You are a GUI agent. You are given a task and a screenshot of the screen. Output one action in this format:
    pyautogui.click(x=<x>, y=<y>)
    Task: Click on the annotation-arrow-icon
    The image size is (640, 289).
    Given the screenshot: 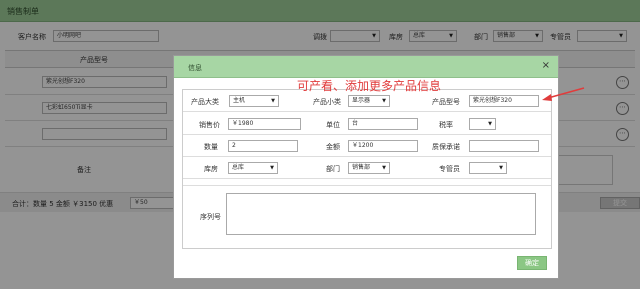 What is the action you would take?
    pyautogui.click(x=563, y=94)
    